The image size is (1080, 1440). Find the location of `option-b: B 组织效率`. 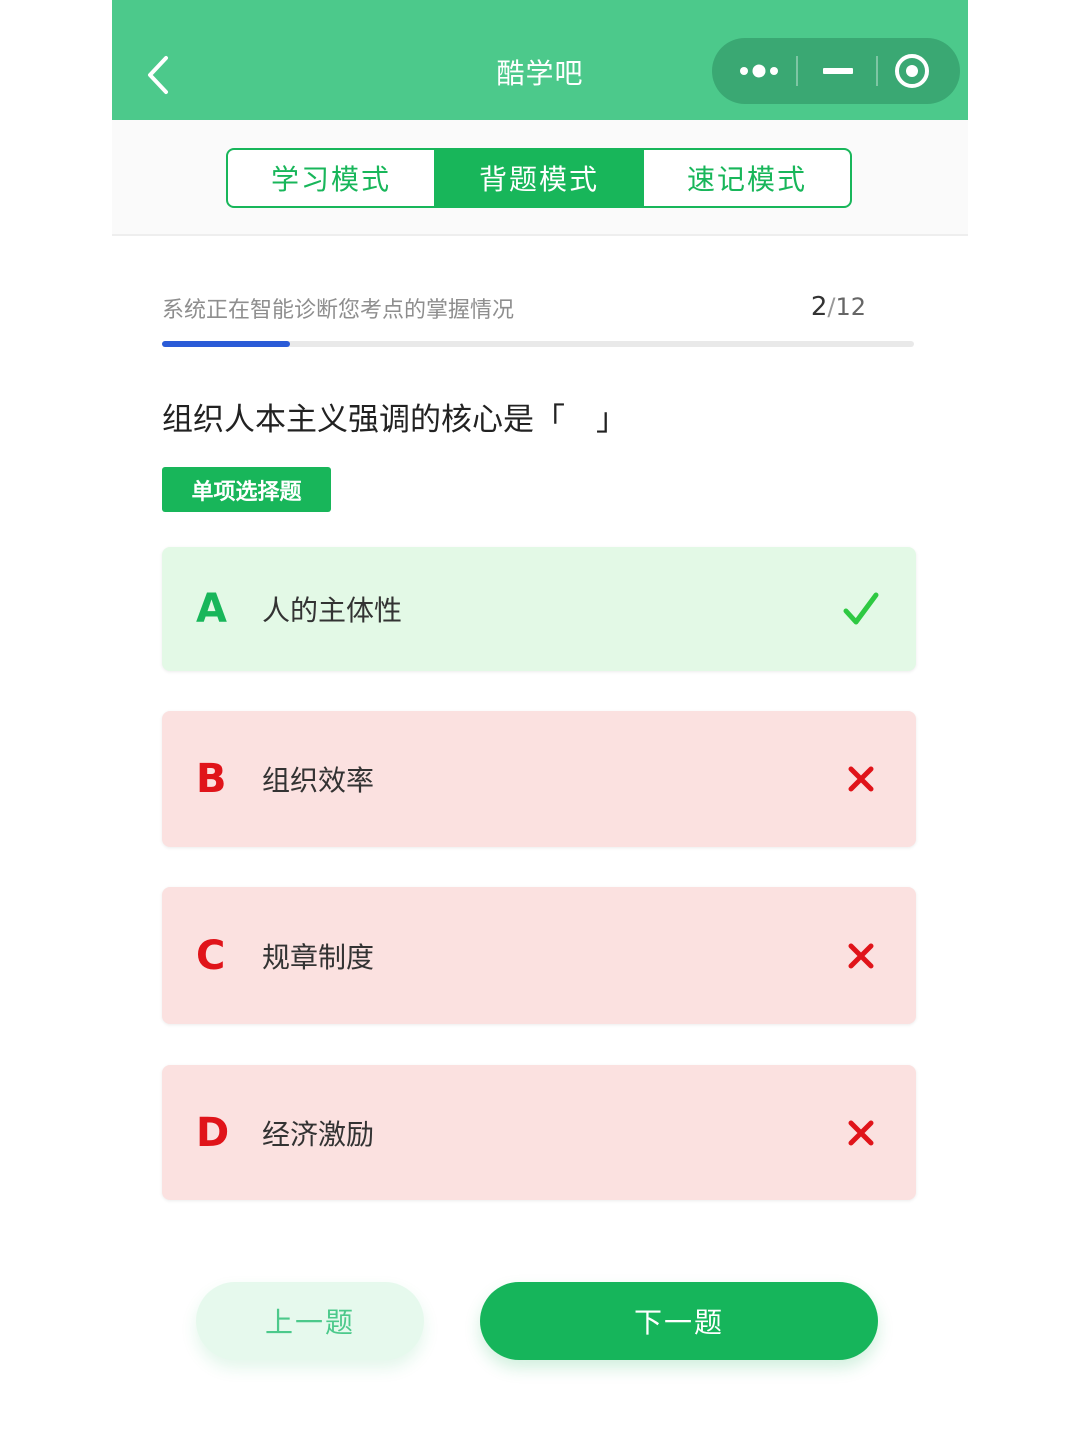

option-b: B 组织效率 is located at coordinates (539, 779).